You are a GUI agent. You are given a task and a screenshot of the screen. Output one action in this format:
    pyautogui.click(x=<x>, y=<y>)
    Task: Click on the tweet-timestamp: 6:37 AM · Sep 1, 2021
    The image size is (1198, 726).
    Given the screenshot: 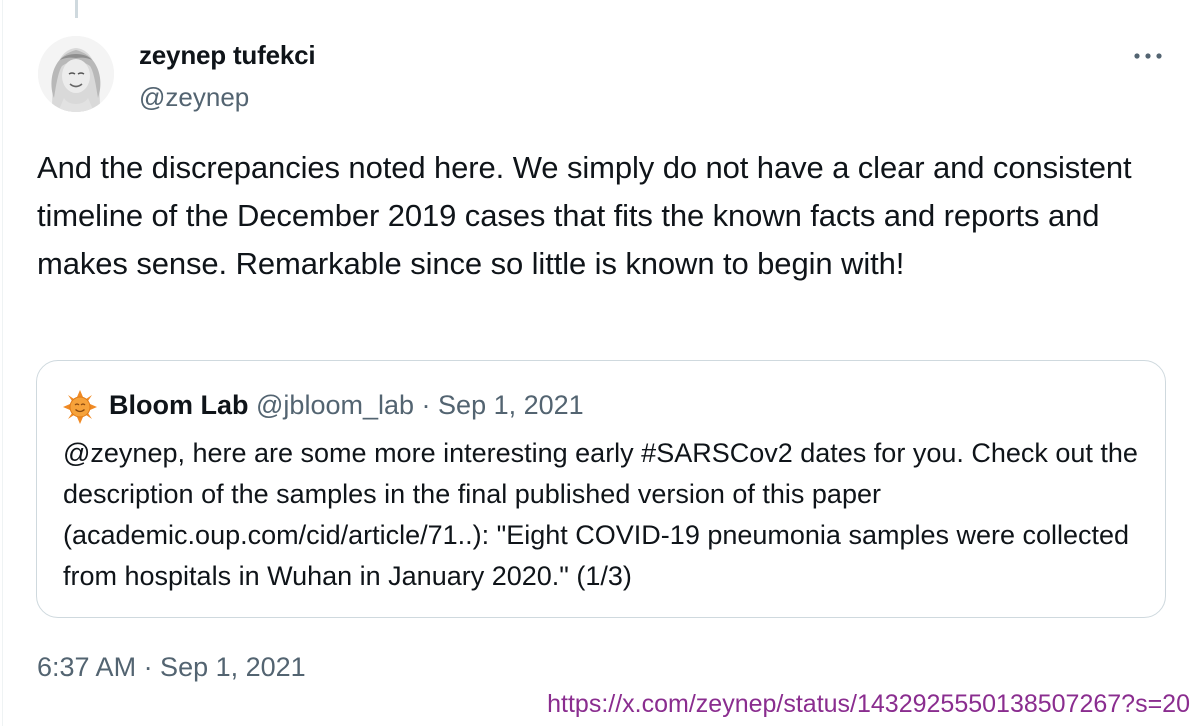 What is the action you would take?
    pyautogui.click(x=171, y=667)
    